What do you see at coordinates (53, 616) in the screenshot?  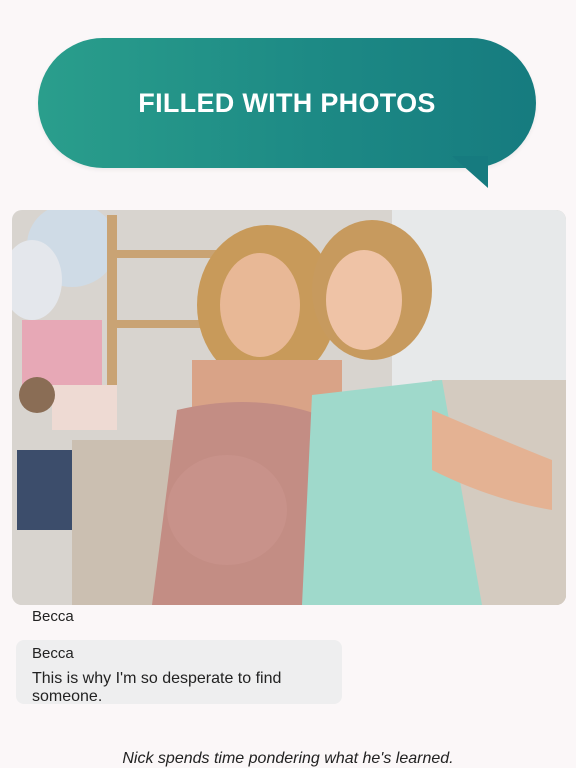 I see `message-sender-label: Becca` at bounding box center [53, 616].